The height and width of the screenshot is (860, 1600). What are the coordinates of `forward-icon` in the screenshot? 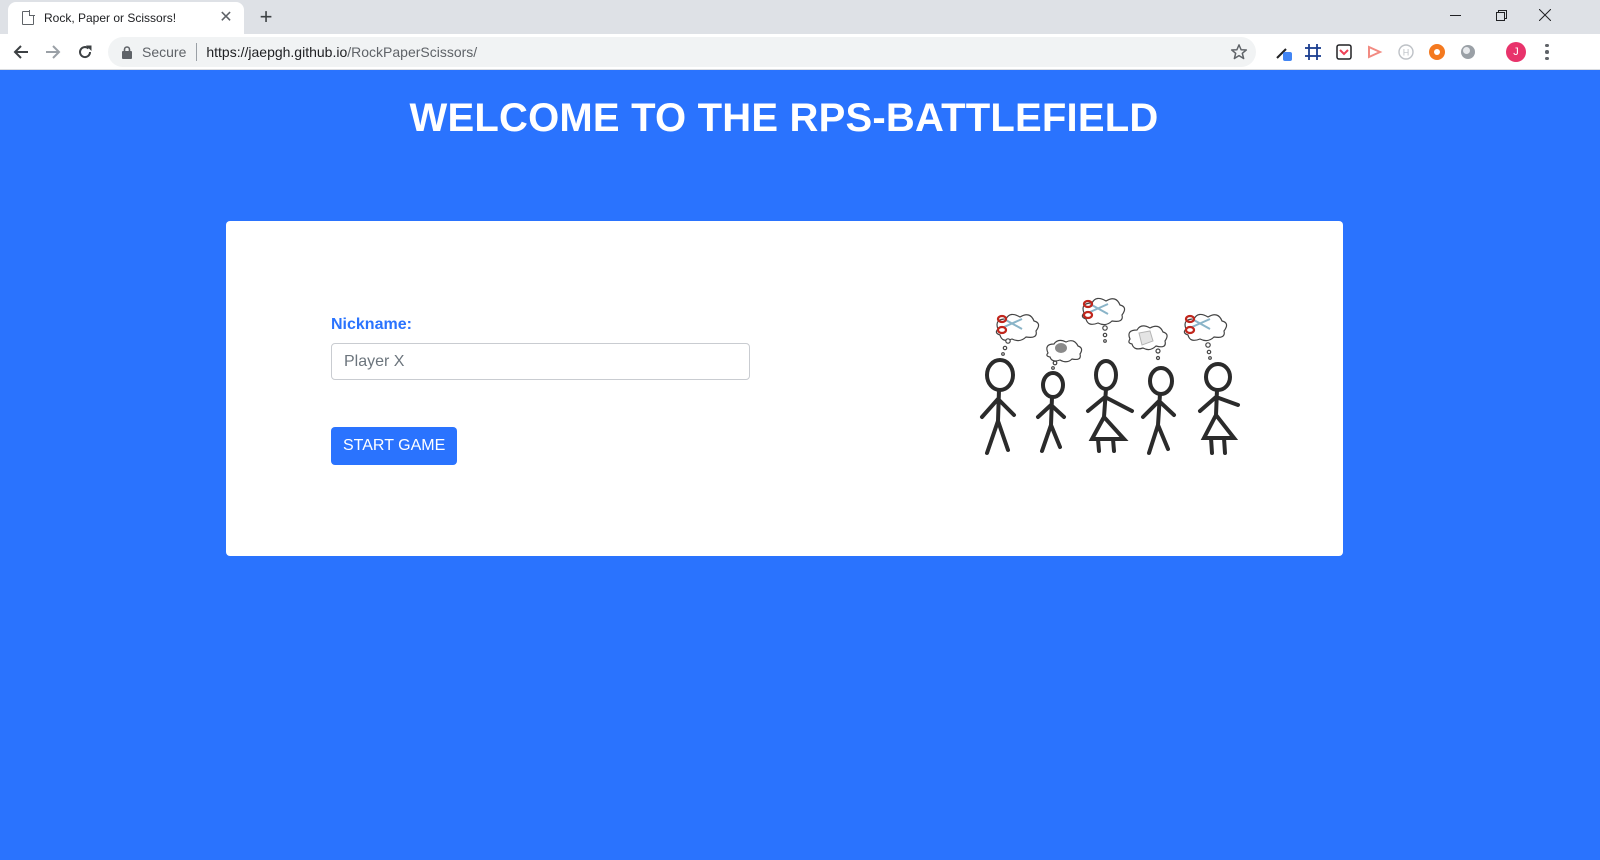 It's located at (53, 52).